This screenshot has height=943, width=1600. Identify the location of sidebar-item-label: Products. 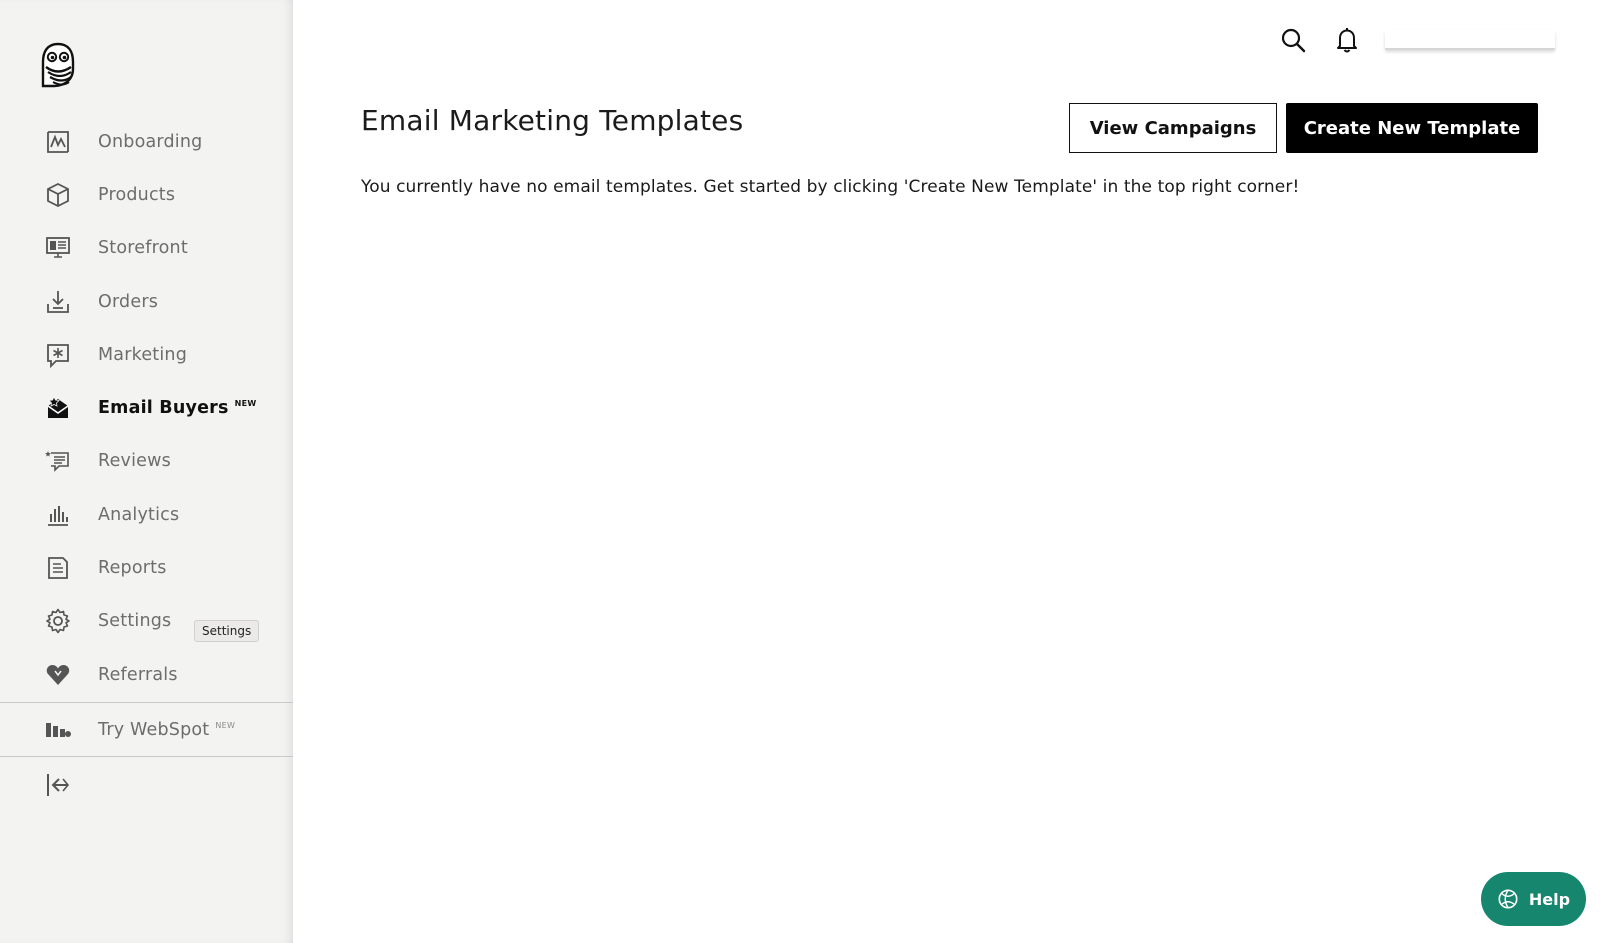
(137, 194).